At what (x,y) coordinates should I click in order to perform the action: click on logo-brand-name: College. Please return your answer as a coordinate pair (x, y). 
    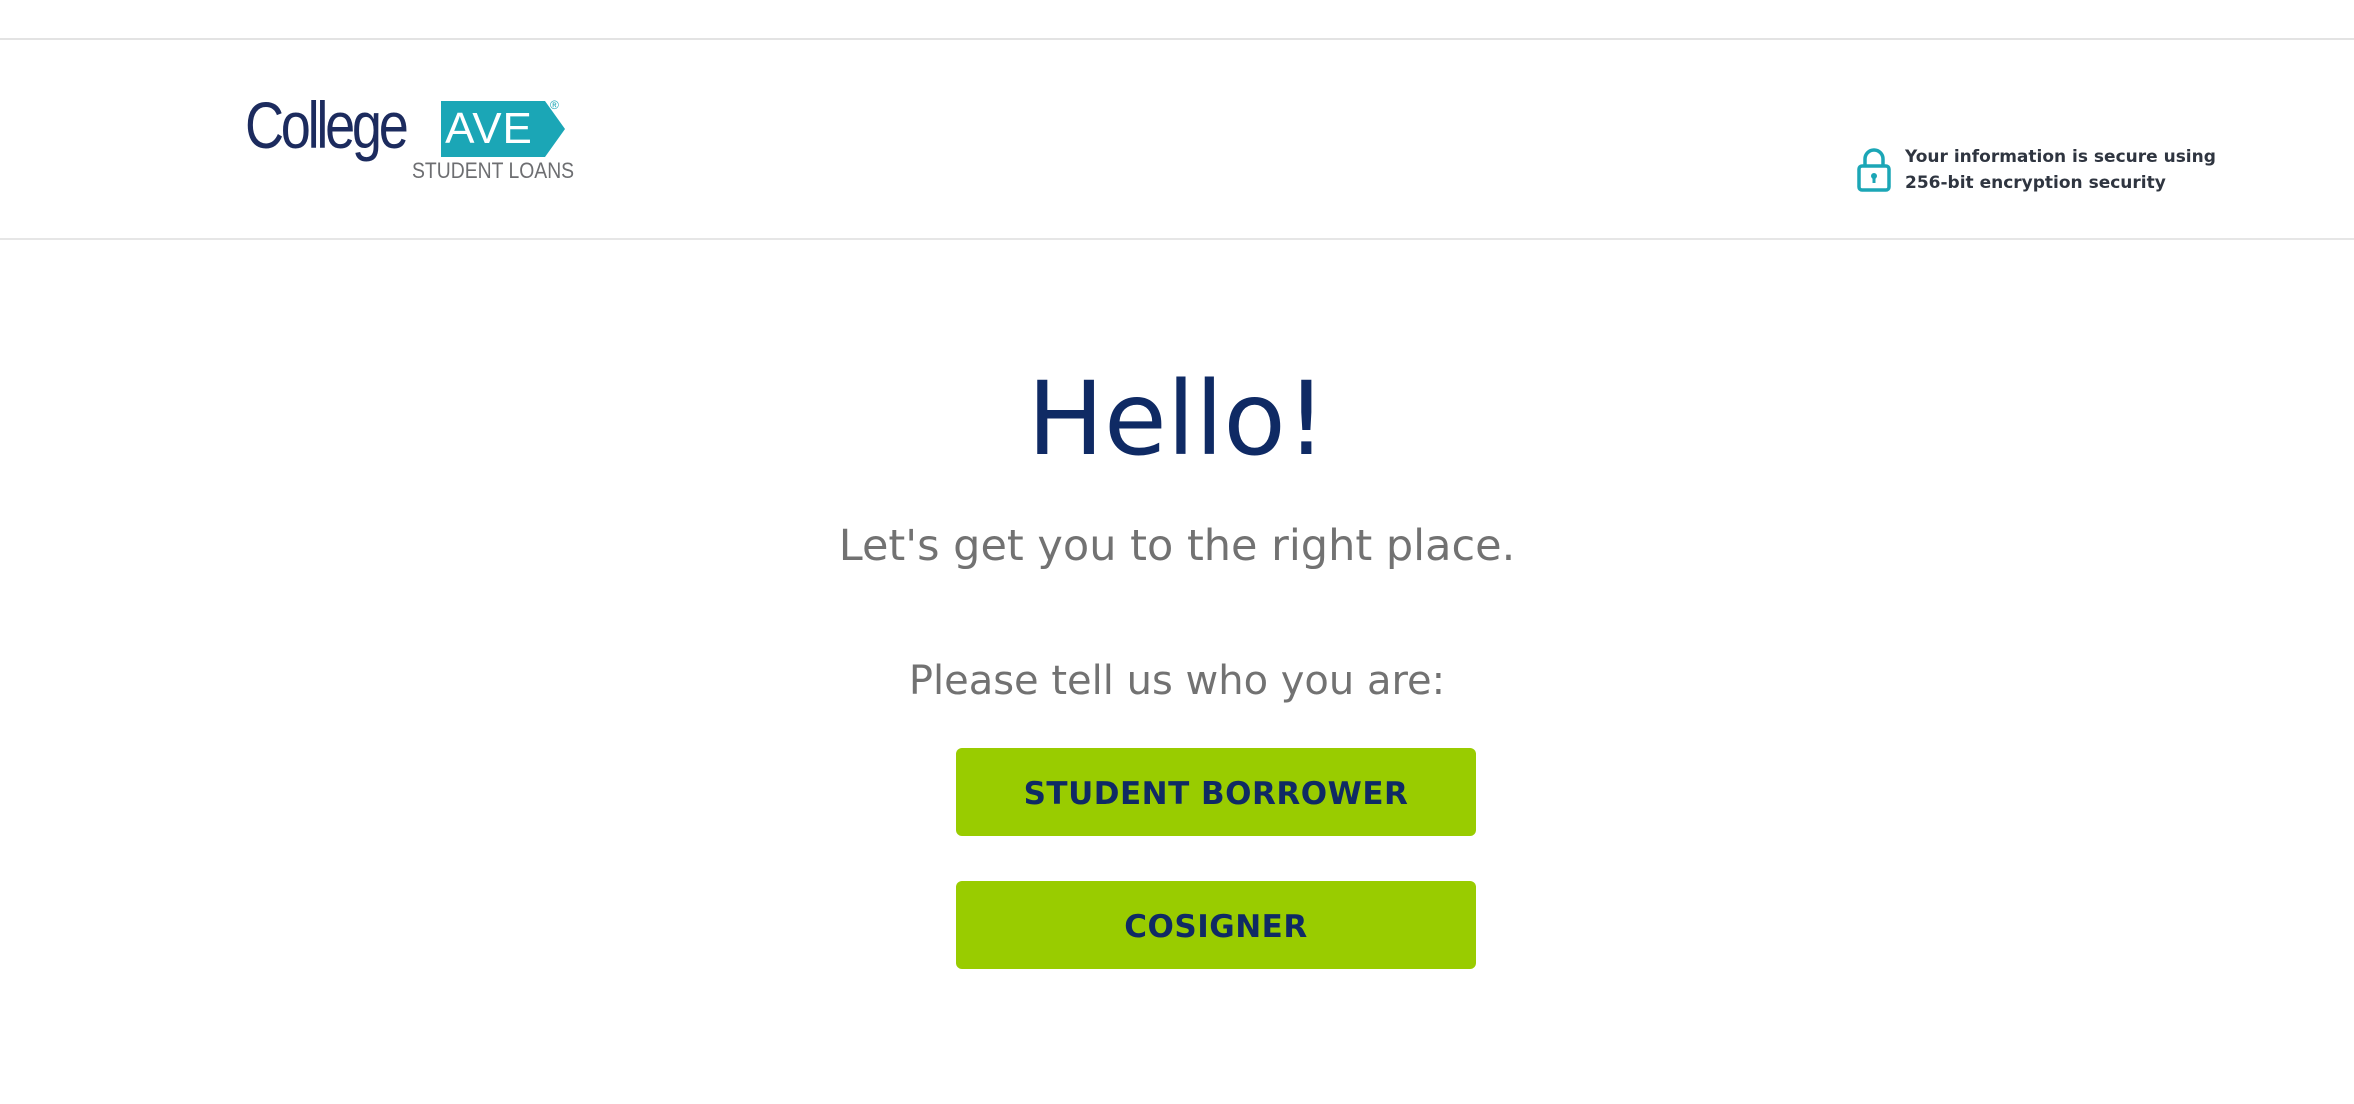
    Looking at the image, I should click on (327, 125).